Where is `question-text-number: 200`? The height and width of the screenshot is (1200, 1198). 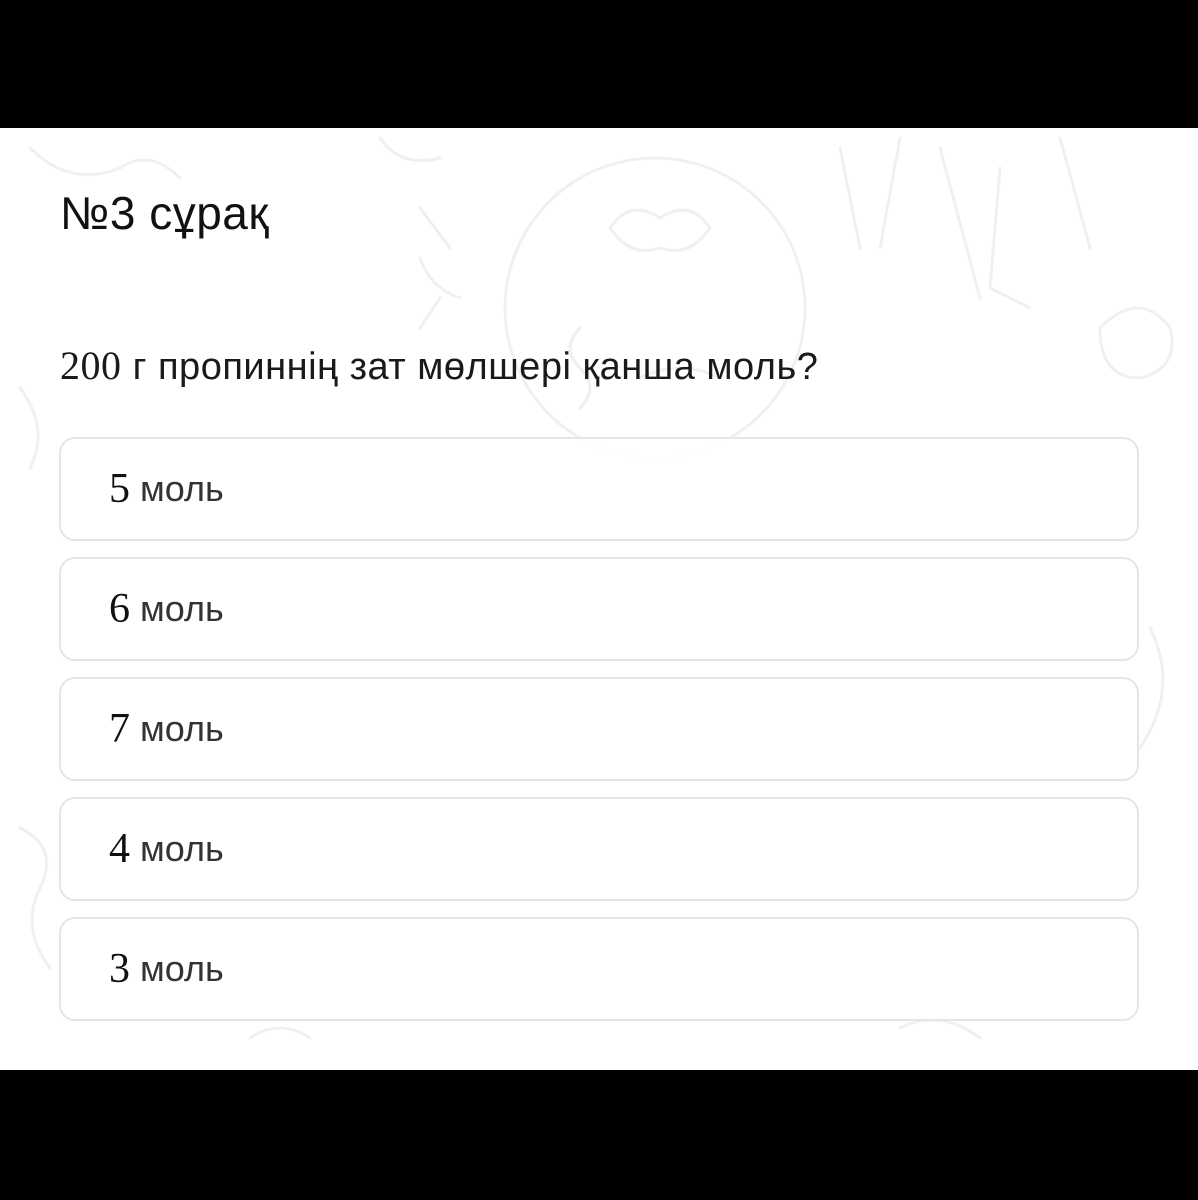
question-text-number: 200 is located at coordinates (91, 365).